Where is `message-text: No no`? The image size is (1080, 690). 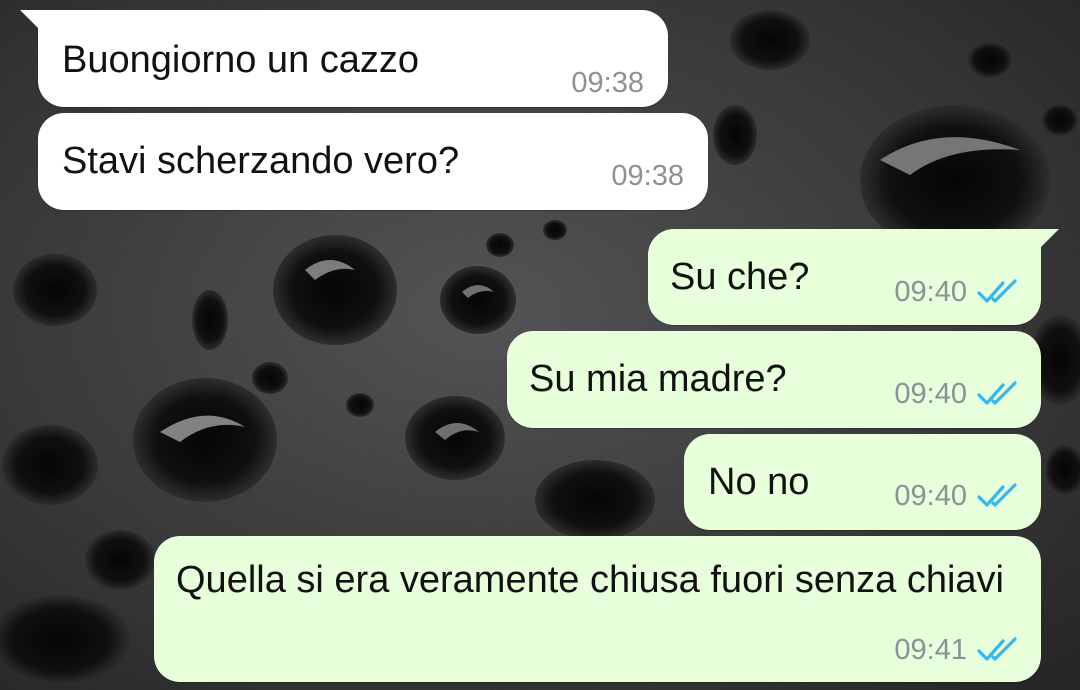 message-text: No no is located at coordinates (759, 482).